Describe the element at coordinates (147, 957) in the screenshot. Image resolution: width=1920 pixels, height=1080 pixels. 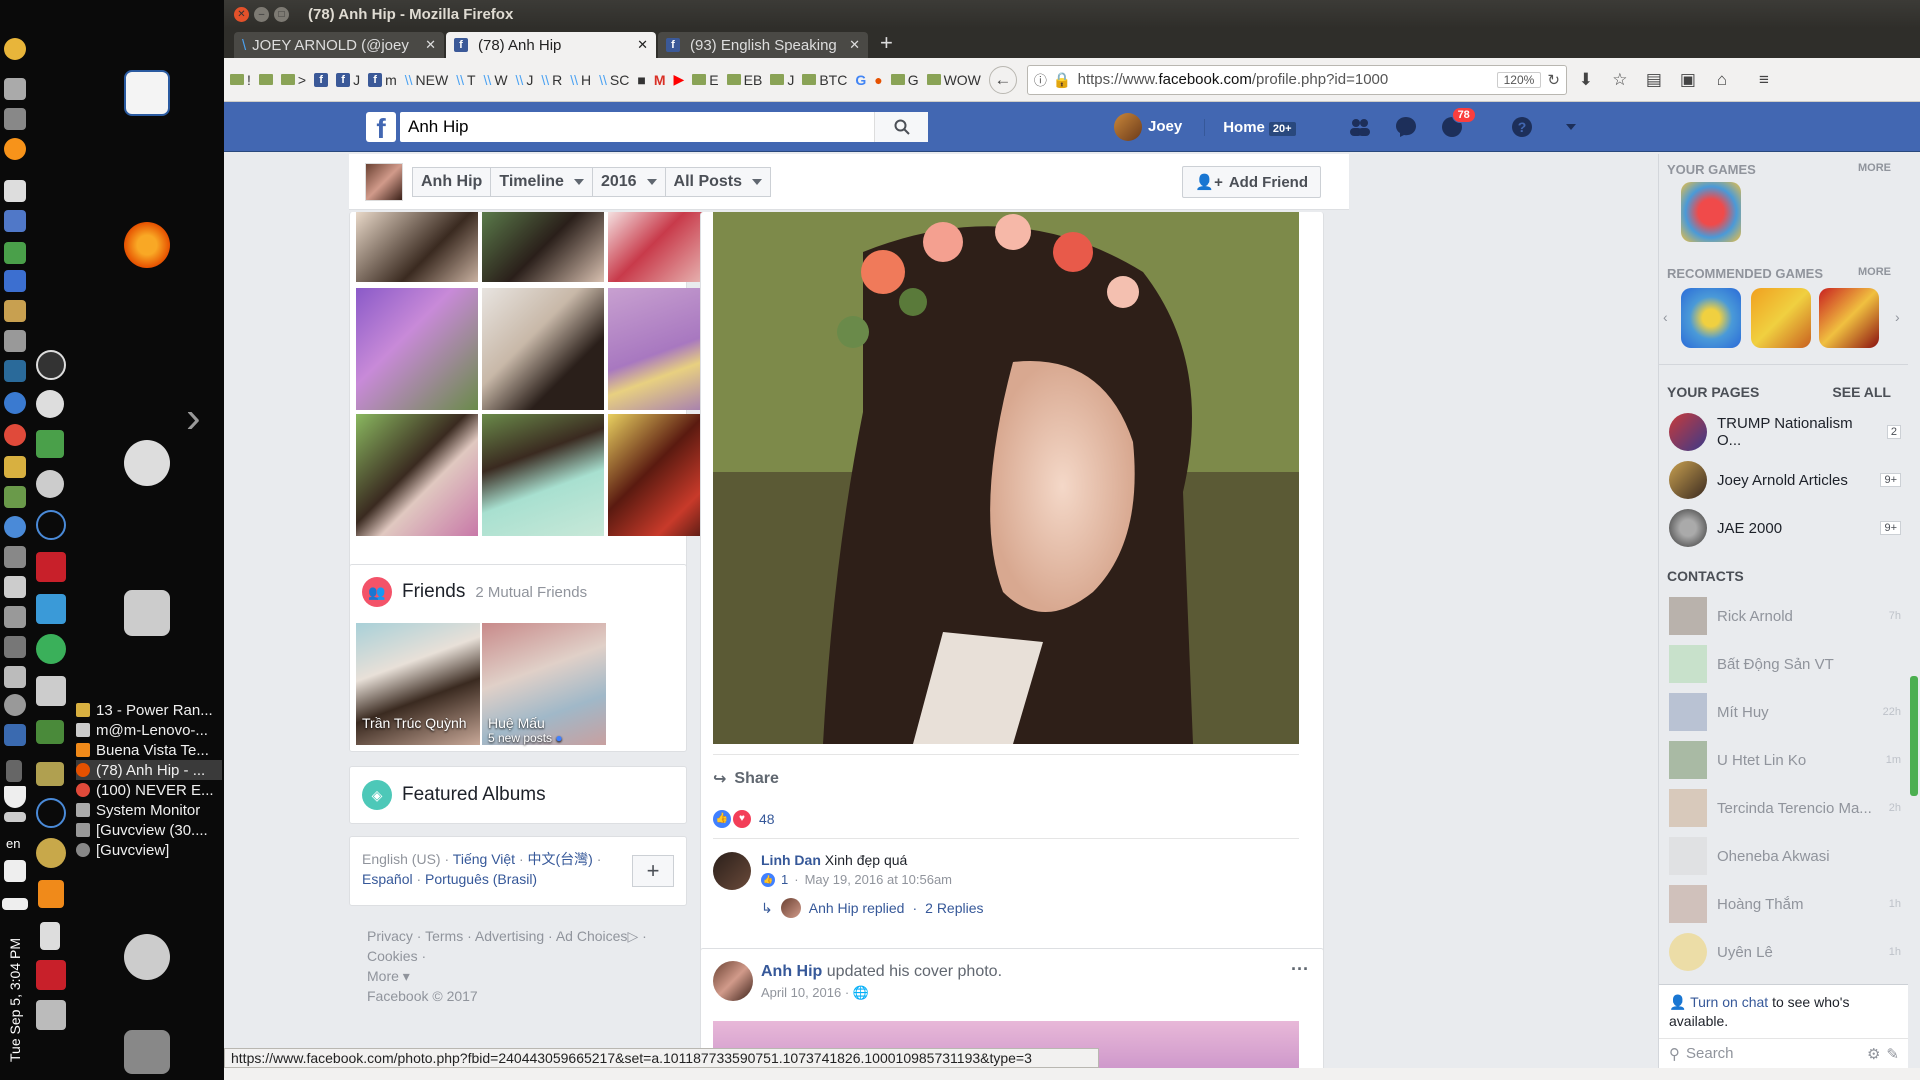
I see `user-switch-icon` at that location.